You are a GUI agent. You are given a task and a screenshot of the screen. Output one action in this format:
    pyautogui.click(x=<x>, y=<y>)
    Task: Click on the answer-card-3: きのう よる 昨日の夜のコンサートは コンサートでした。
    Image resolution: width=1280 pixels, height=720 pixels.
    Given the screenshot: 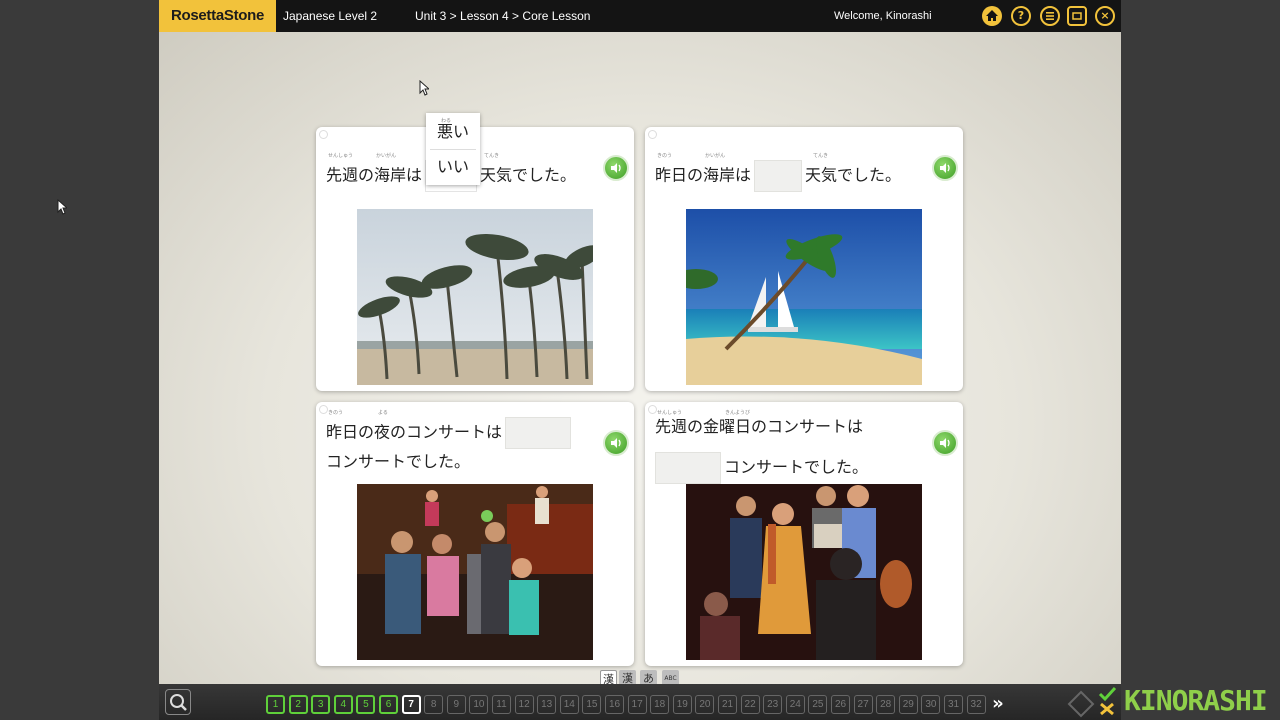 What is the action you would take?
    pyautogui.click(x=475, y=534)
    